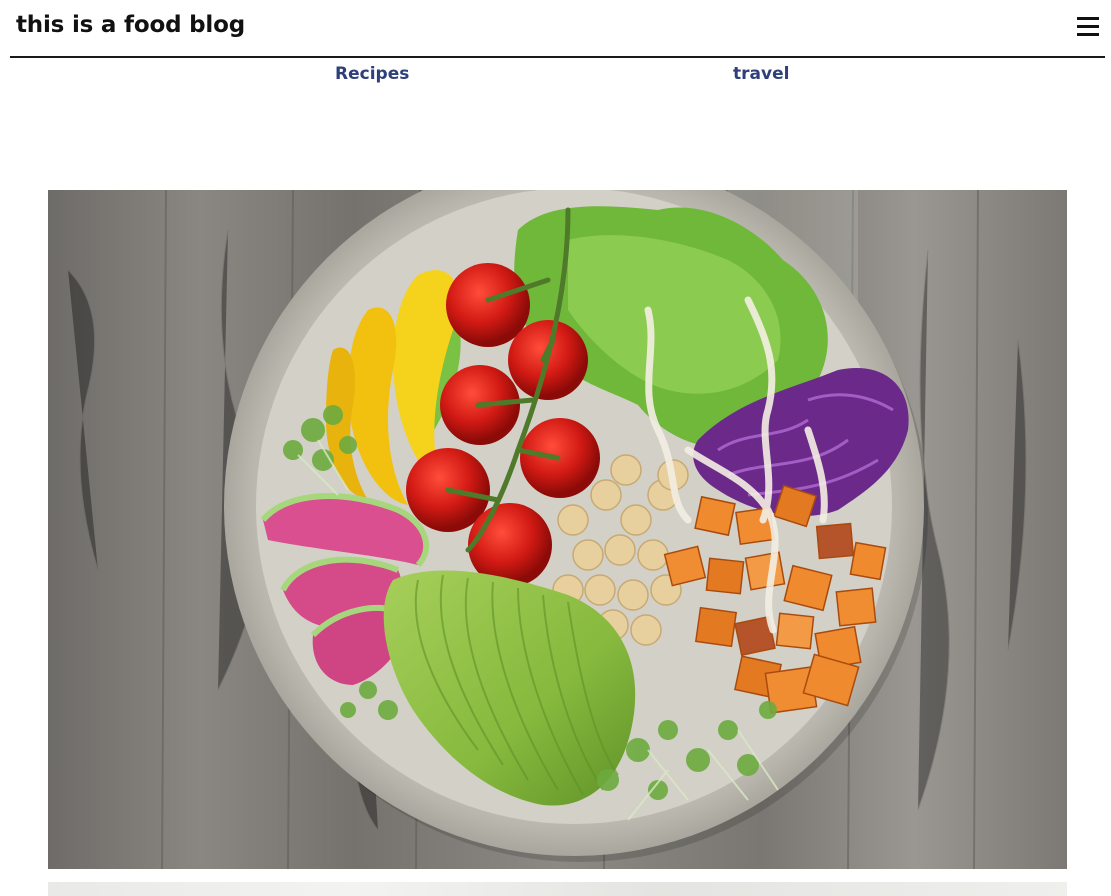  What do you see at coordinates (555, 76) in the screenshot?
I see `main-nav: Recipes travel` at bounding box center [555, 76].